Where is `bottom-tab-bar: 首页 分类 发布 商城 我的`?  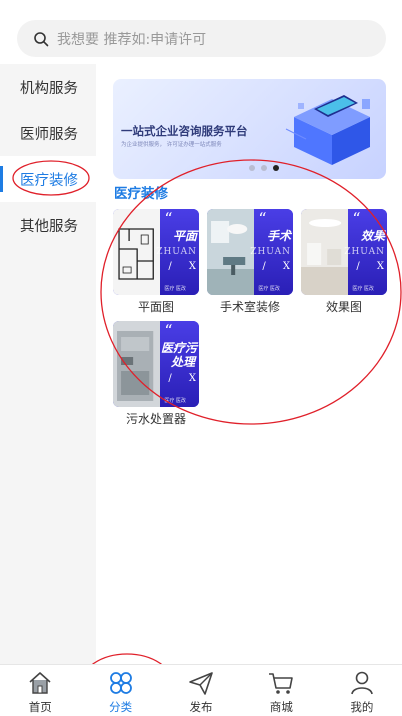 bottom-tab-bar: 首页 分类 发布 商城 我的 is located at coordinates (201, 690).